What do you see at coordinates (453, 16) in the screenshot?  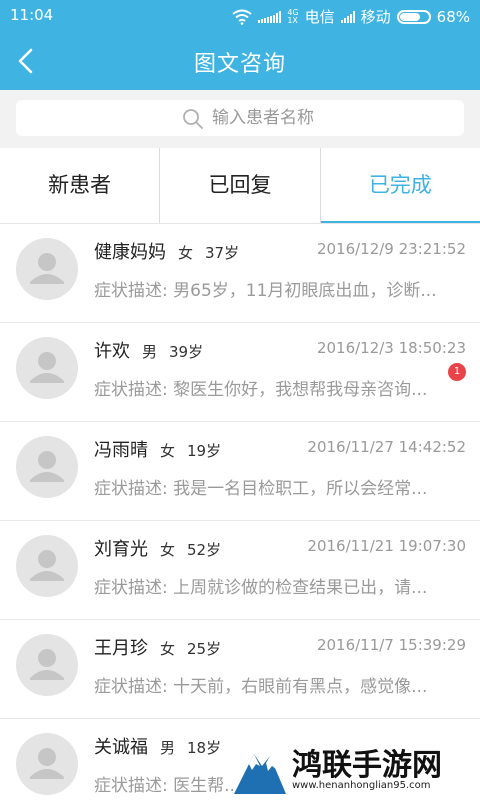 I see `battery-percent: 68%` at bounding box center [453, 16].